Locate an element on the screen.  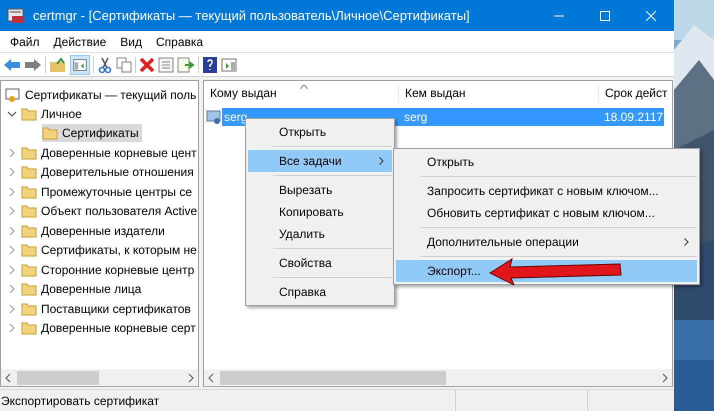
menu-item: Копировать is located at coordinates (320, 212).